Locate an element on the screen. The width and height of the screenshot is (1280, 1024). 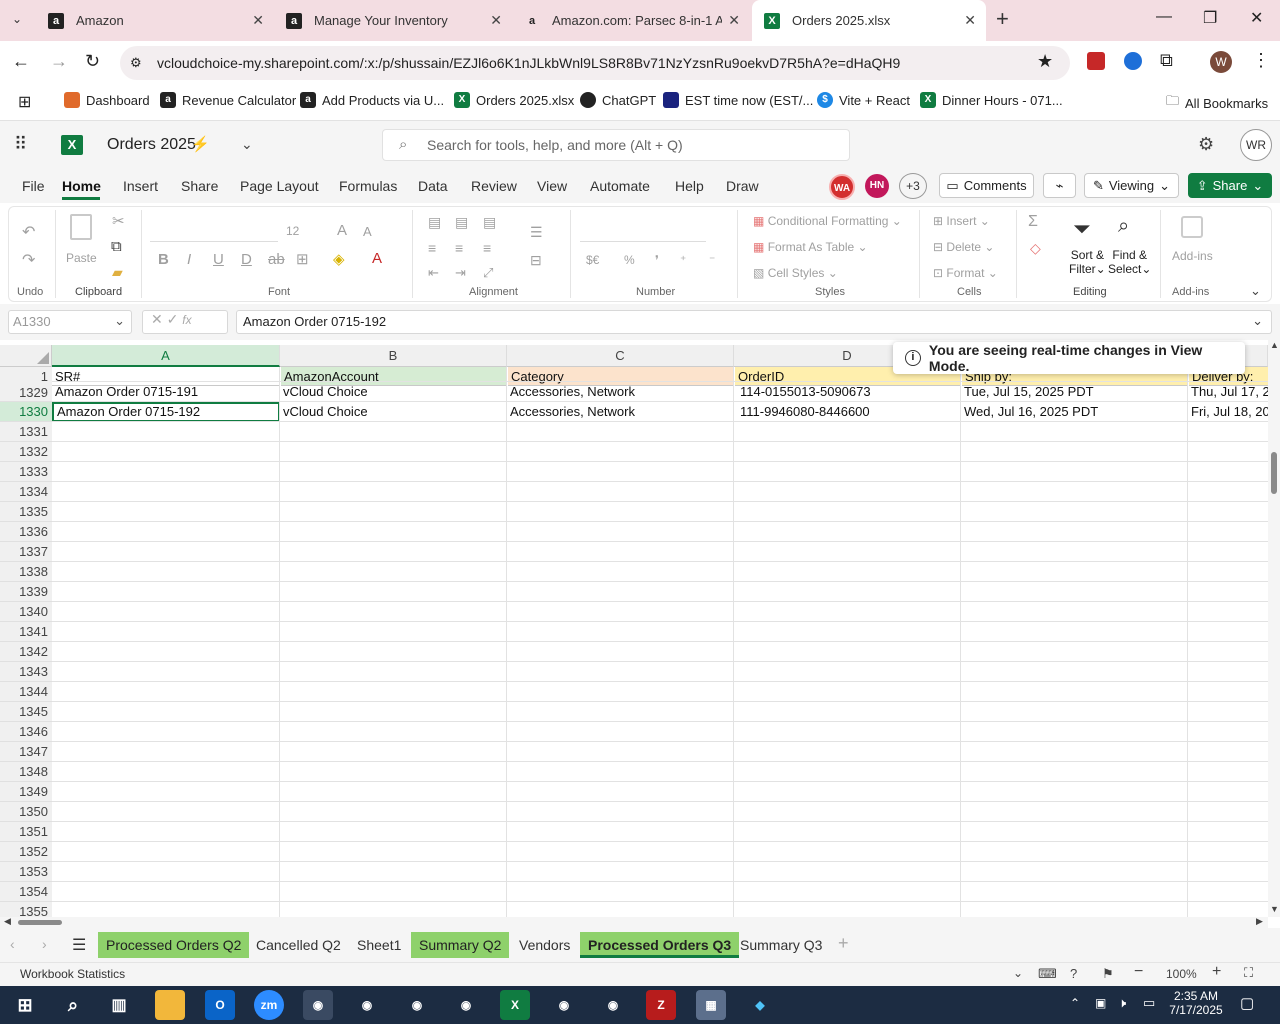
align-bottom-icon: ▤ is located at coordinates (489, 222).